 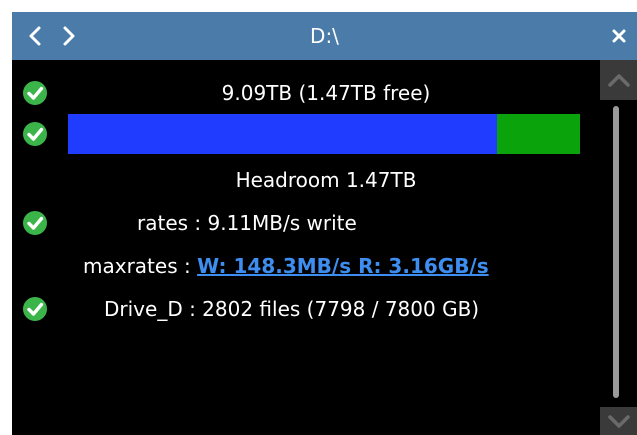 I want to click on chevron-down-icon, so click(x=618, y=421).